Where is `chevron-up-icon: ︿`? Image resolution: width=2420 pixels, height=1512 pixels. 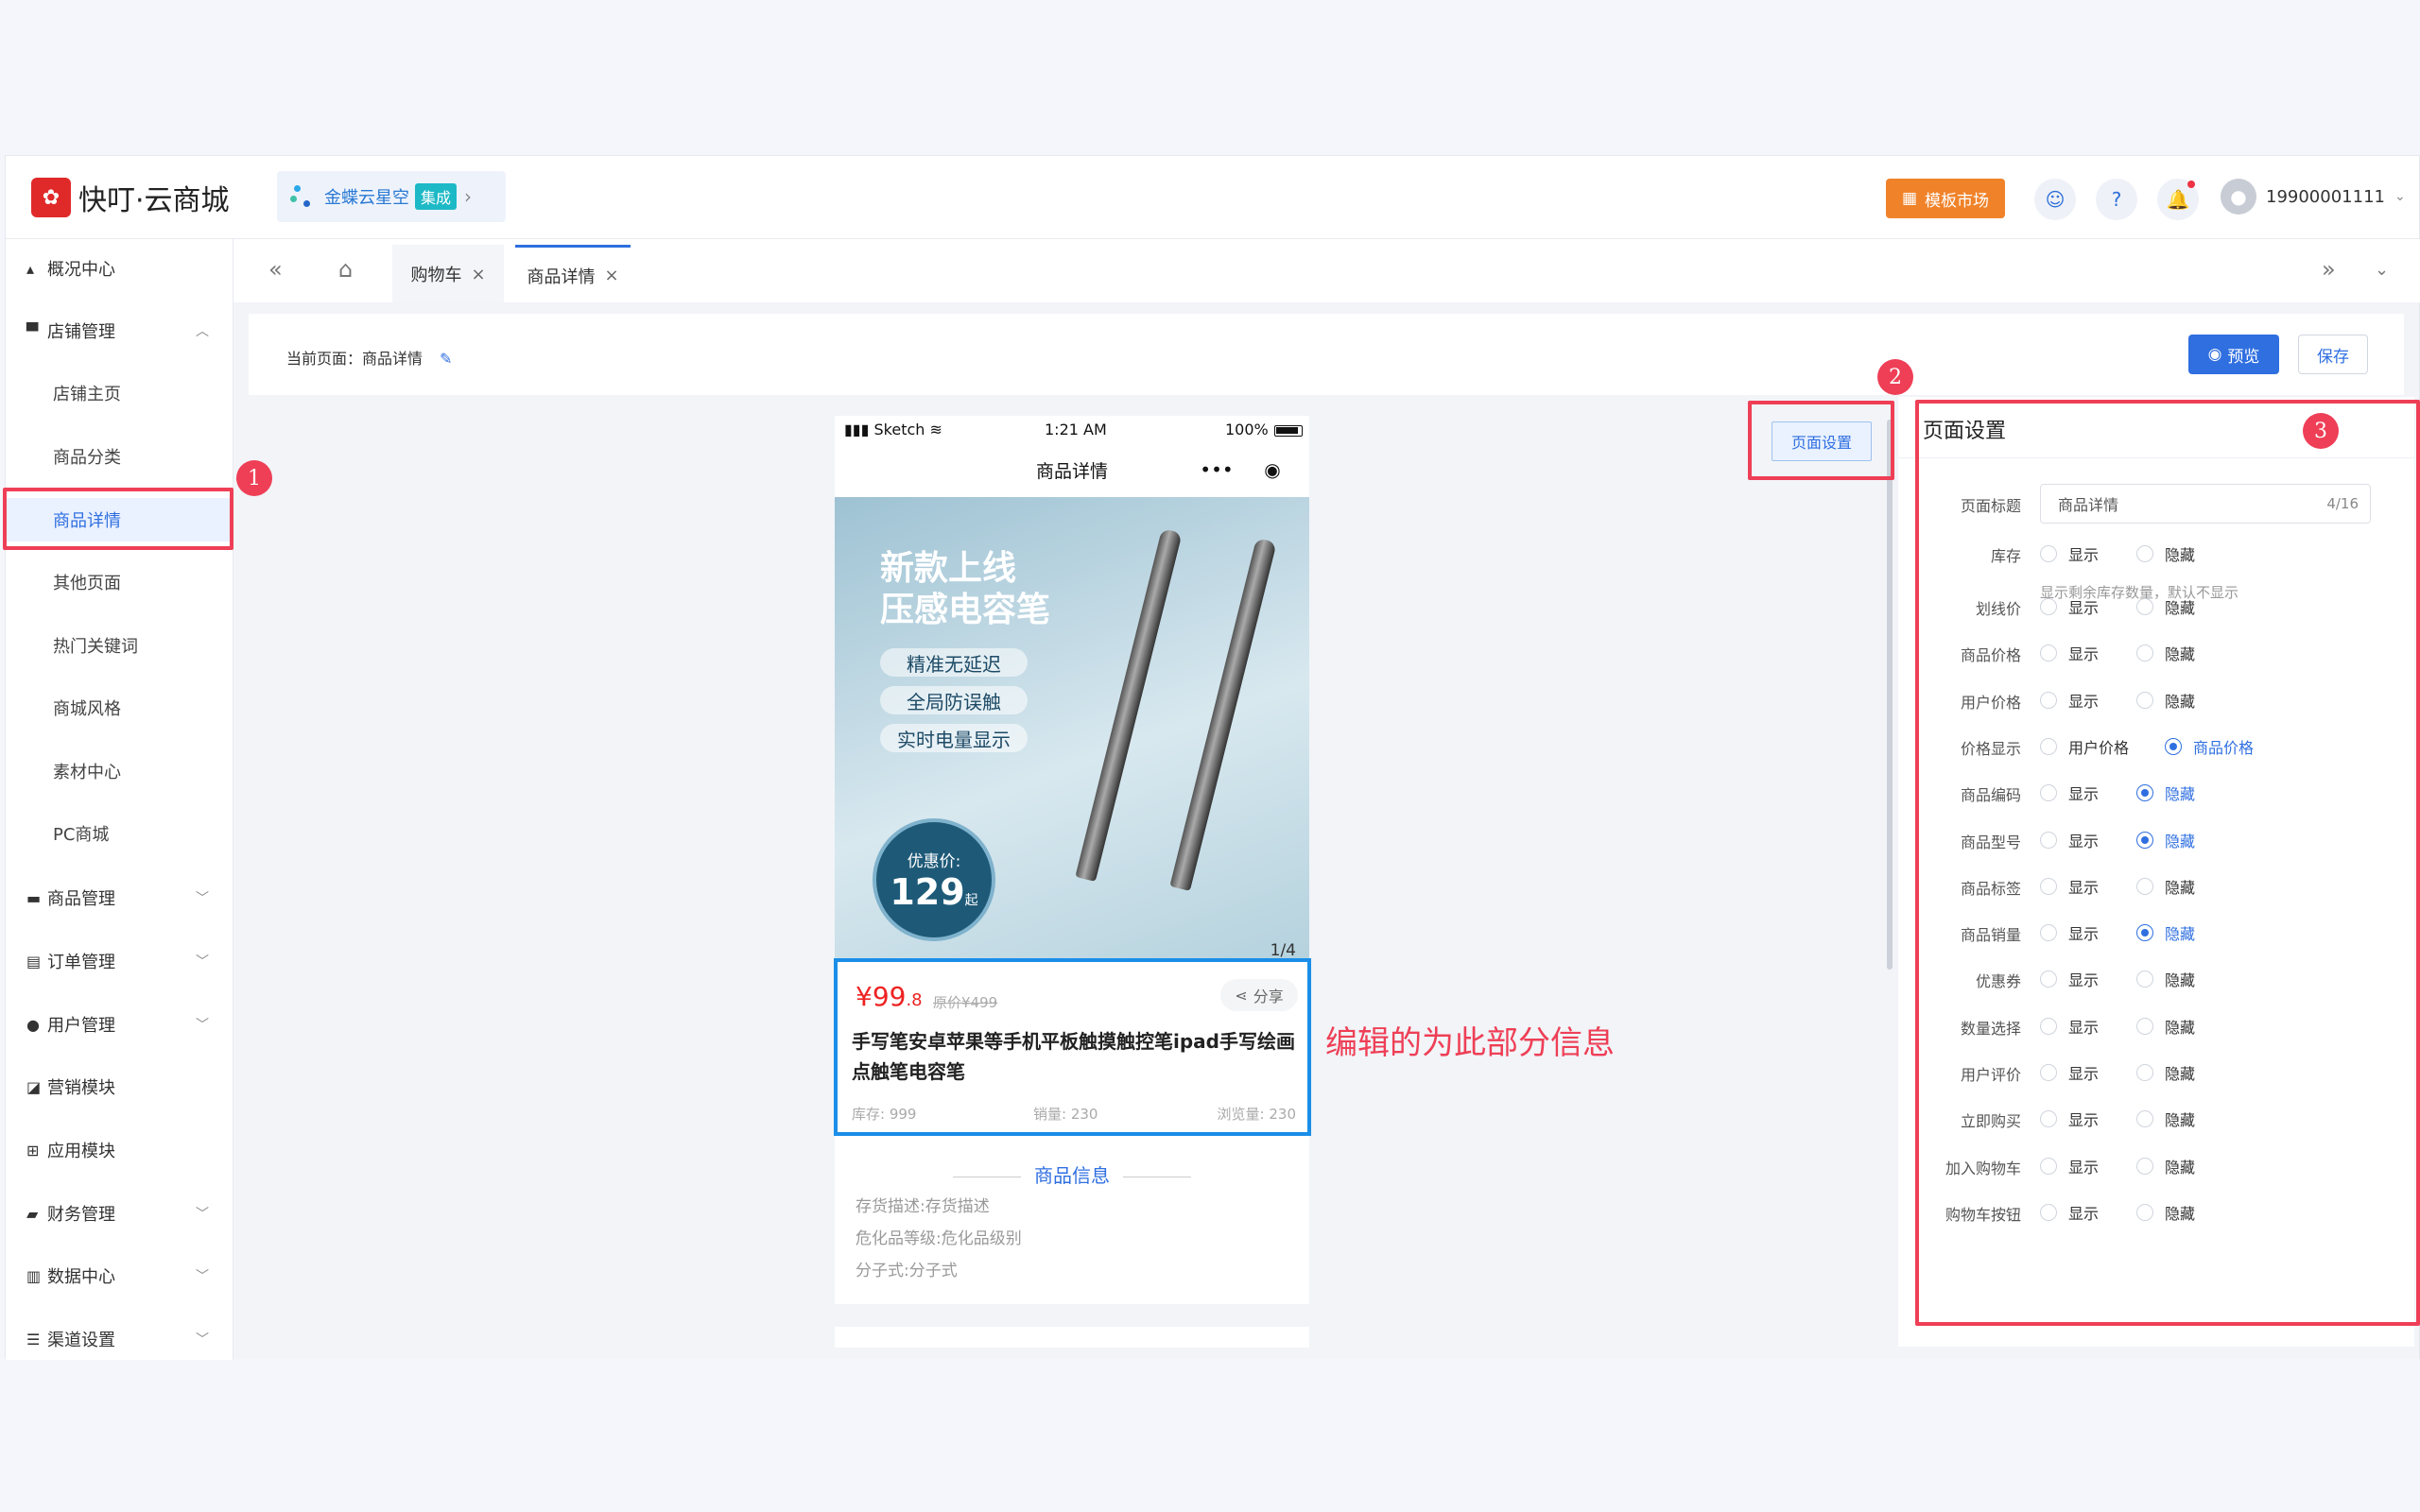
chevron-up-icon: ︿ is located at coordinates (202, 331).